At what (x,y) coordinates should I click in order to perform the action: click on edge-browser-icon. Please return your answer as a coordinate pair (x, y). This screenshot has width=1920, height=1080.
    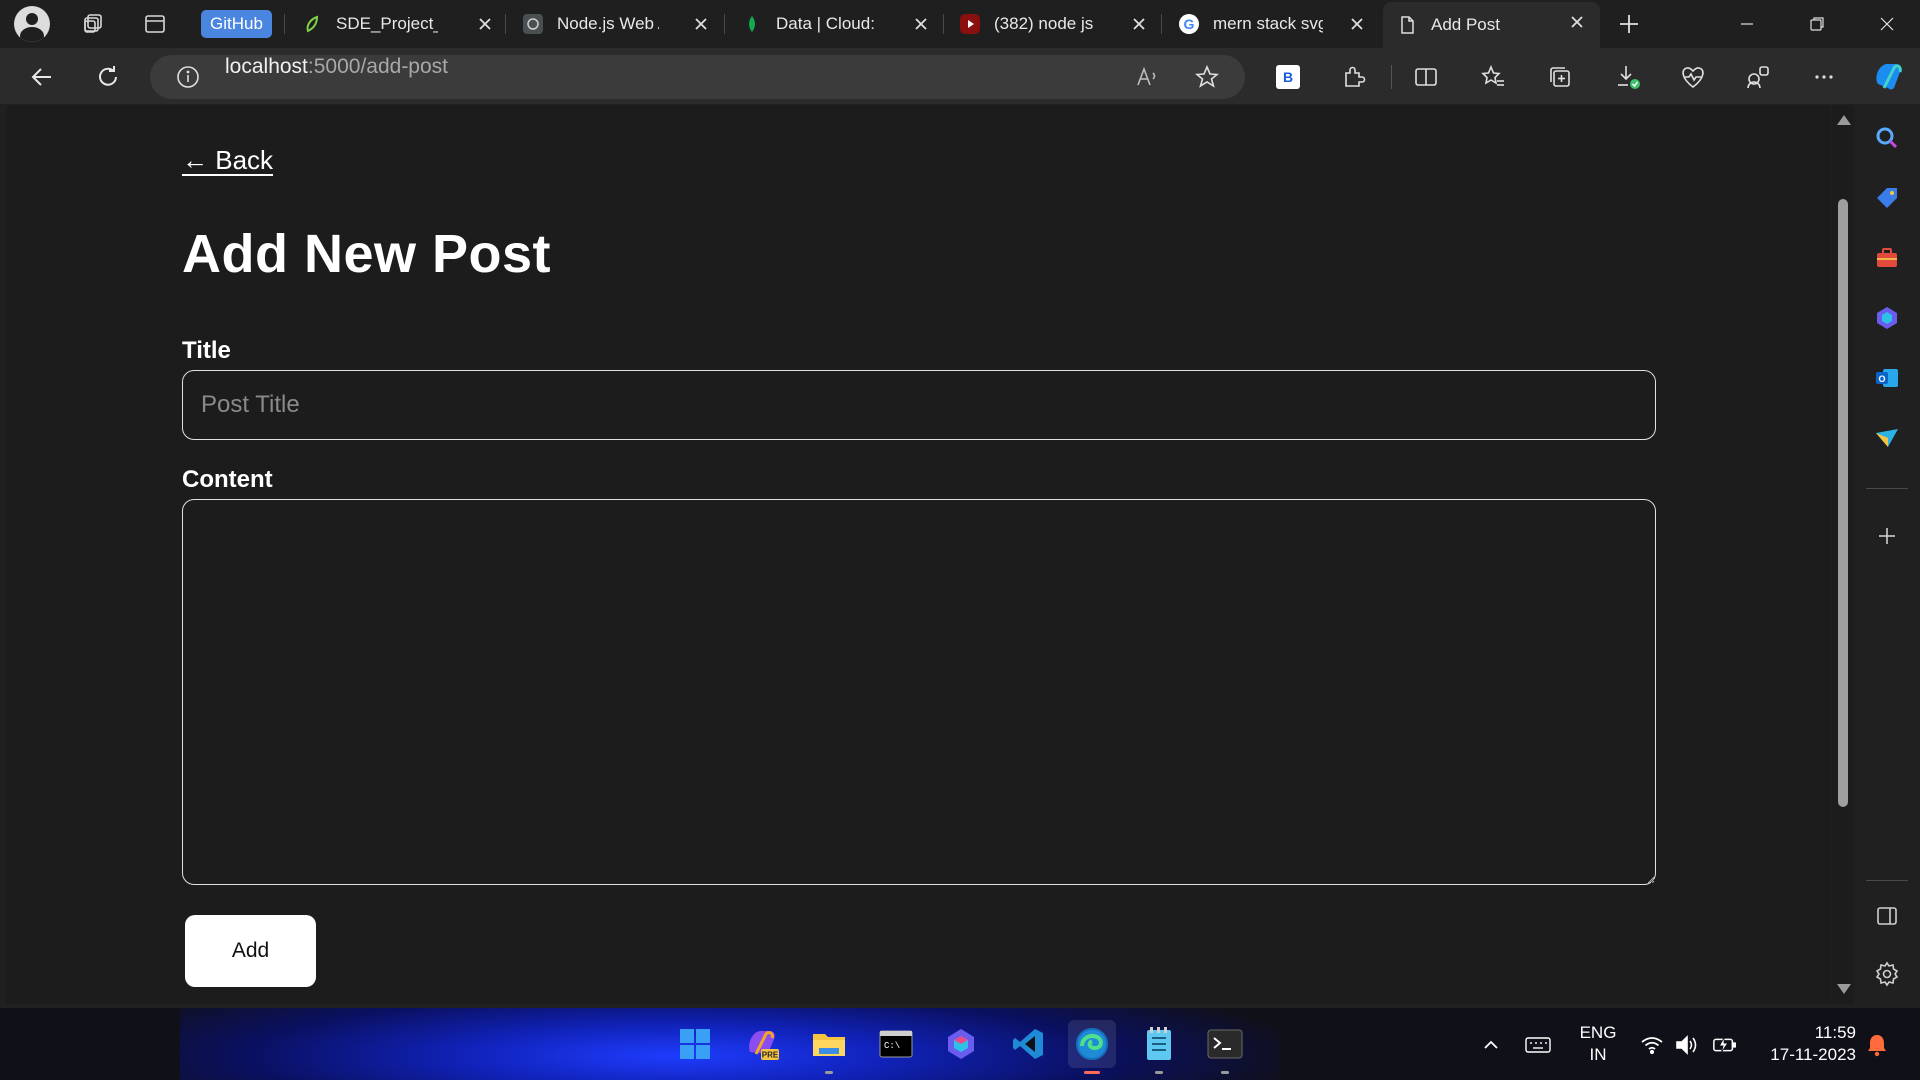
    Looking at the image, I should click on (1092, 1047).